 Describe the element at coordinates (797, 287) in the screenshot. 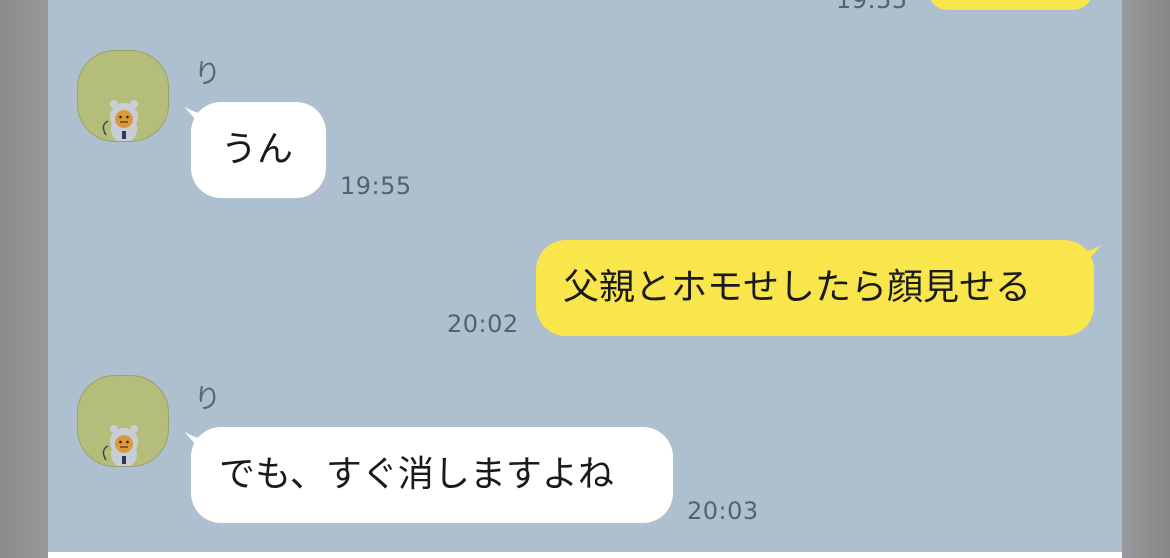

I see `message-text: 父親とホモせしたら顔見せる` at that location.